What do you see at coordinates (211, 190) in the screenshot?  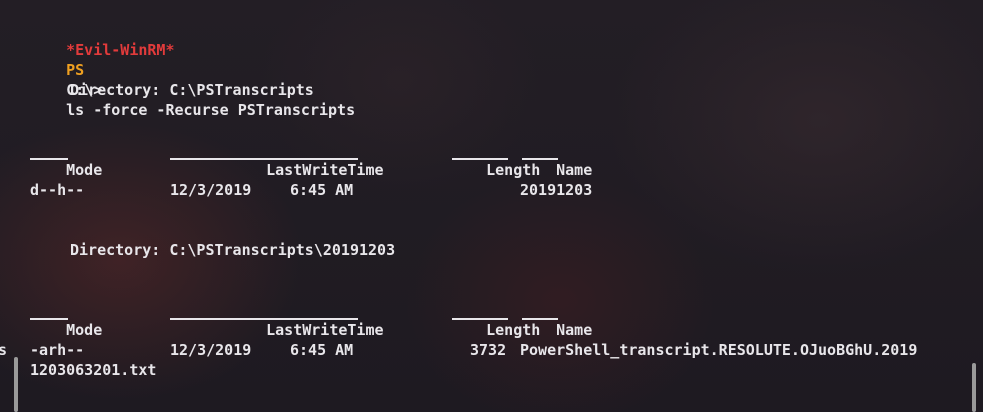 I see `row-date-1: 12/3/2019` at bounding box center [211, 190].